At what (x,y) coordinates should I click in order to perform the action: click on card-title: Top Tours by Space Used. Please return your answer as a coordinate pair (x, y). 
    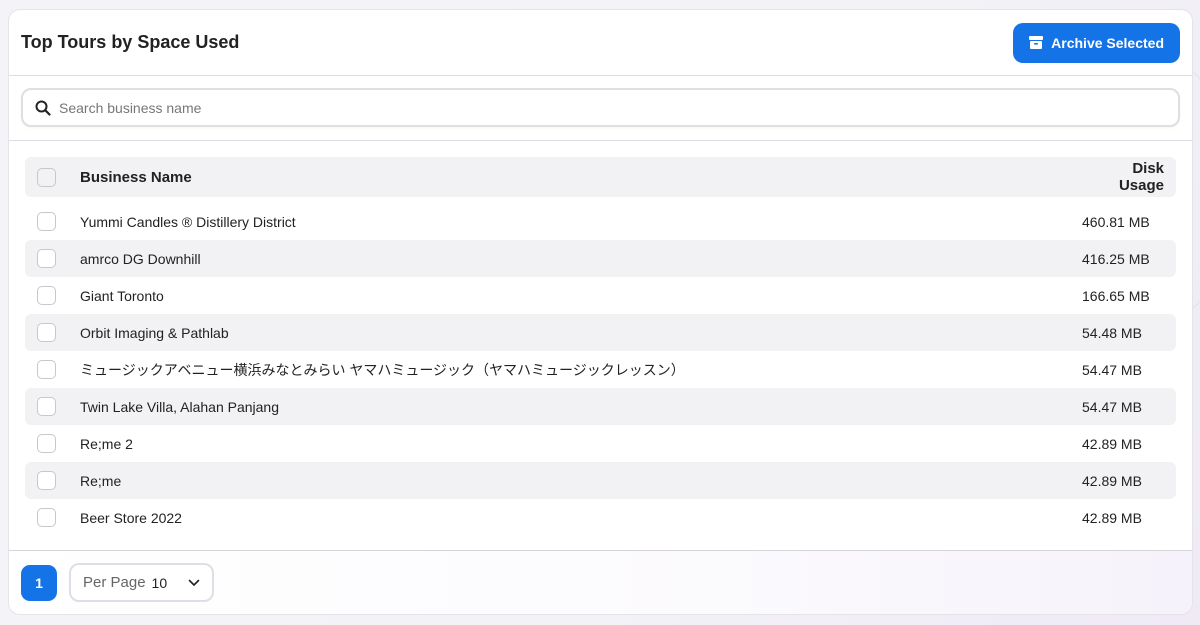
    Looking at the image, I should click on (130, 42).